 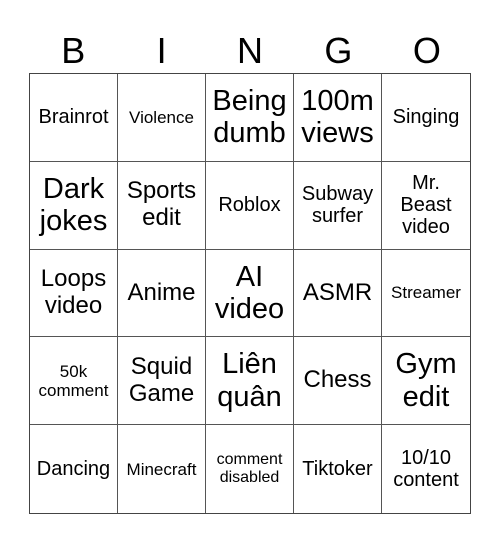 I want to click on bingo-cell: 50k comment, so click(x=74, y=381).